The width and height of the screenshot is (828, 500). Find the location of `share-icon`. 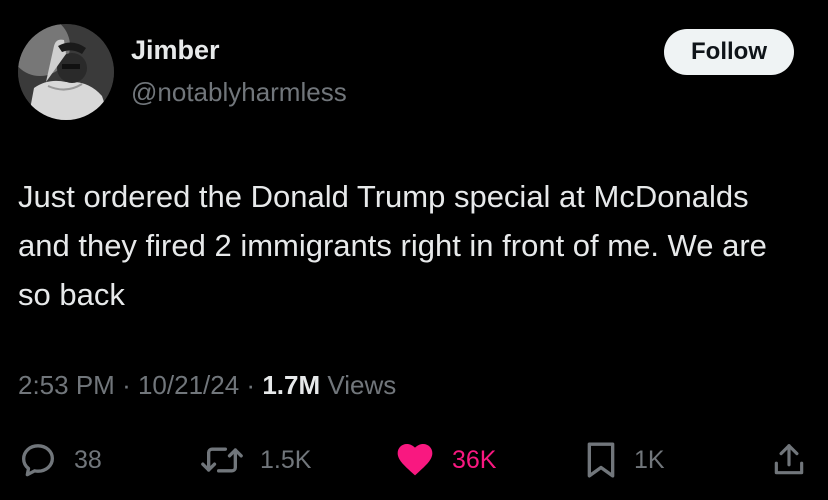

share-icon is located at coordinates (789, 459).